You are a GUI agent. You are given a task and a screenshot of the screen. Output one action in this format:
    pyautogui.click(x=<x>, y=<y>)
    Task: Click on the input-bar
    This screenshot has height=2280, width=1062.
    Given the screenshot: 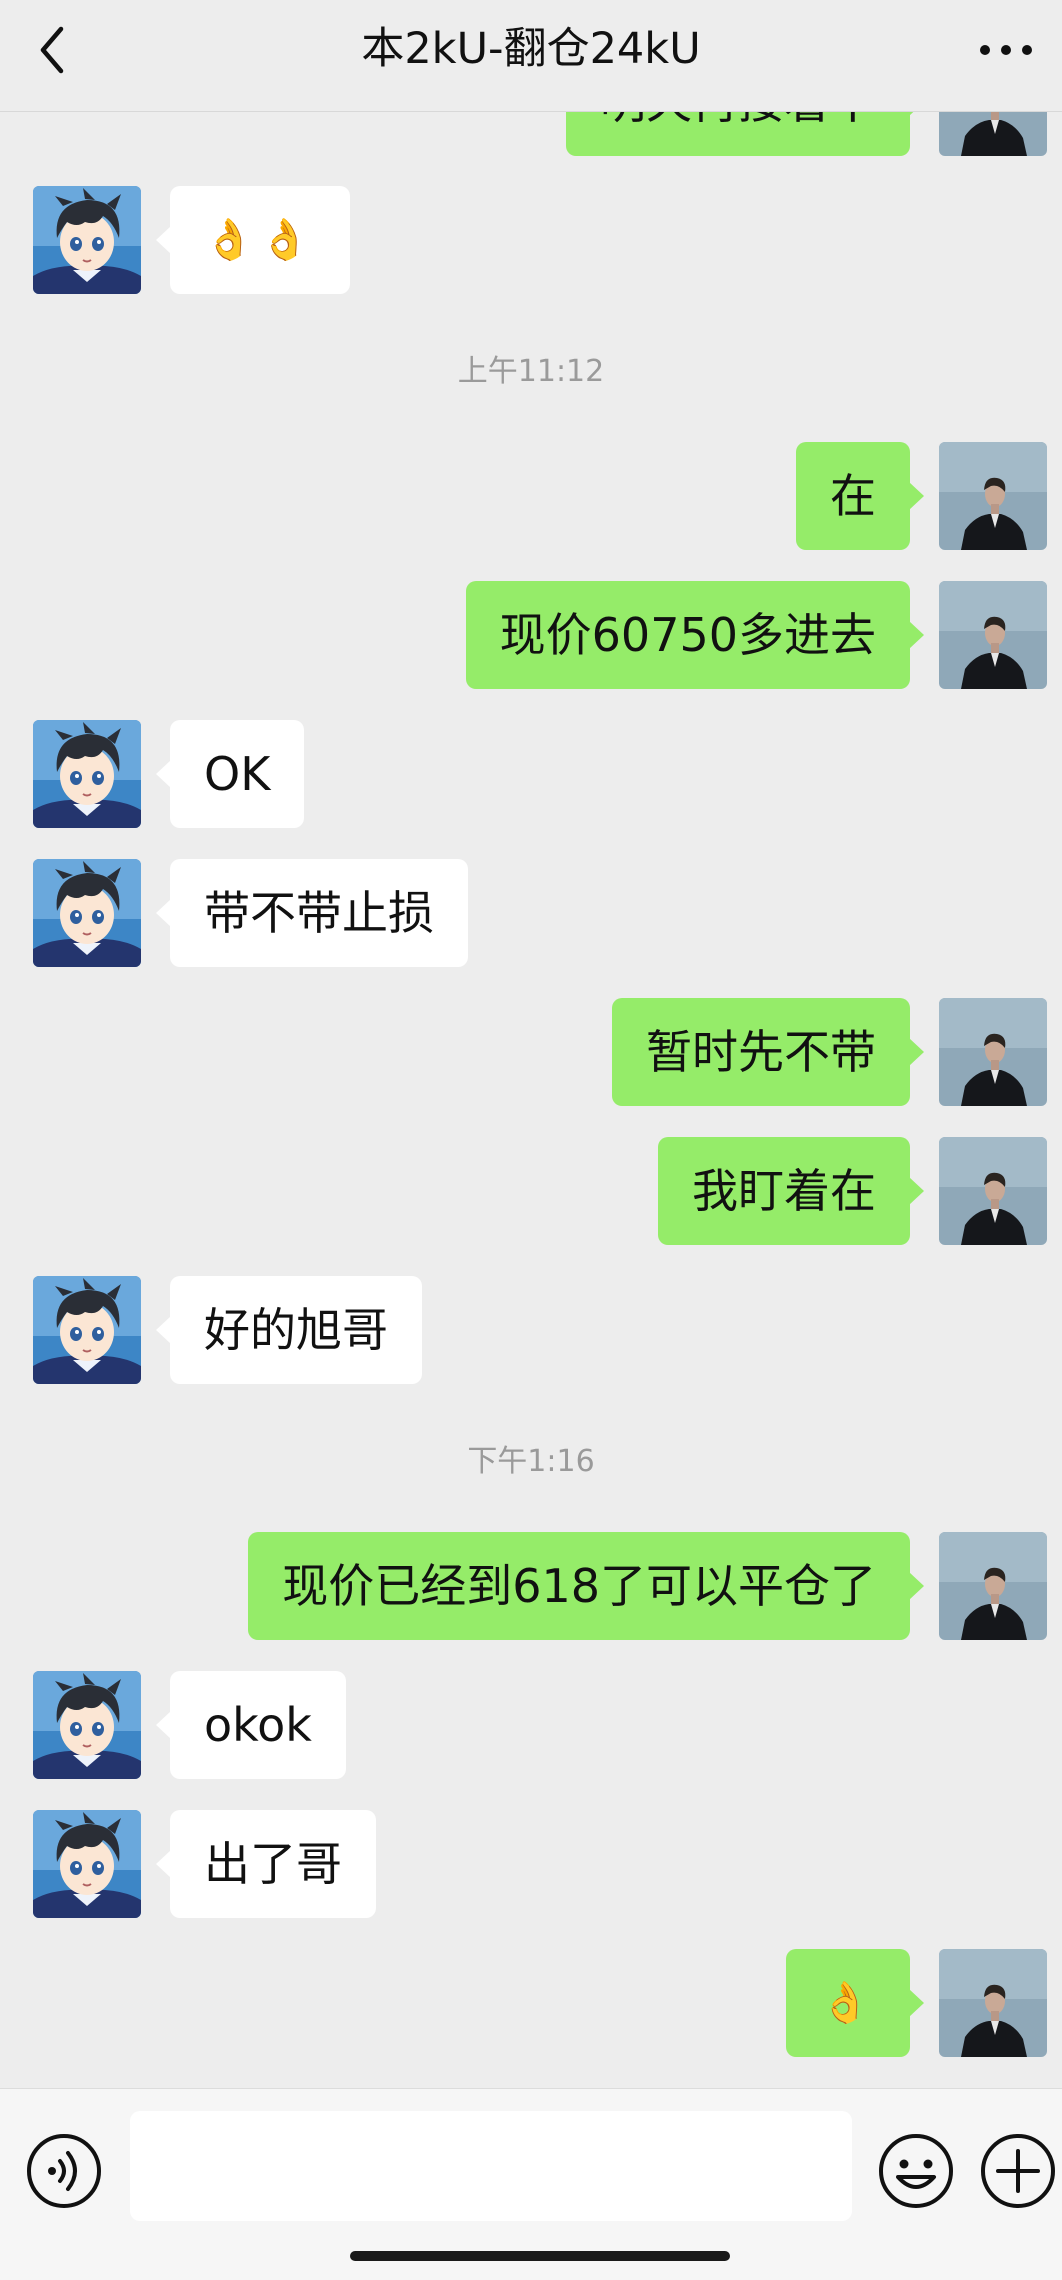 What is the action you would take?
    pyautogui.click(x=531, y=2184)
    